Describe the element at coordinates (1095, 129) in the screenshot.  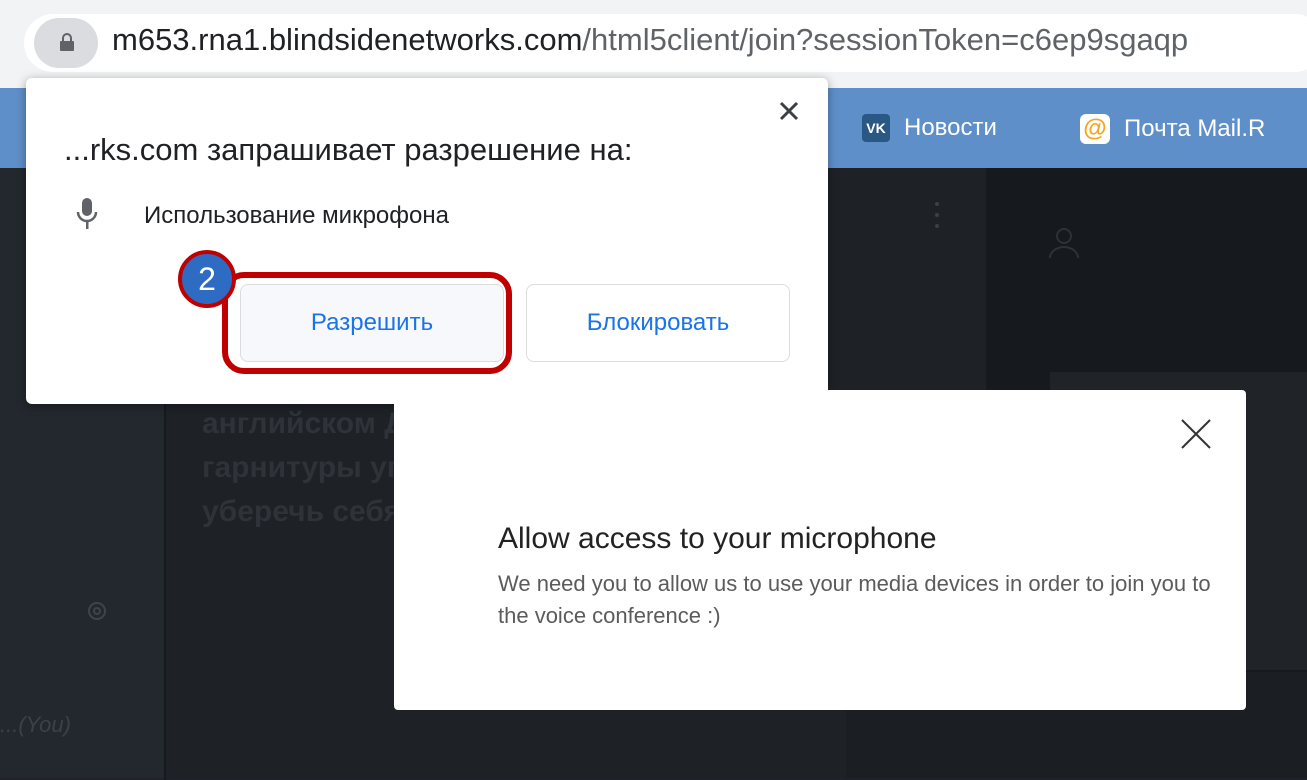
I see `mail-ru-icon: @` at that location.